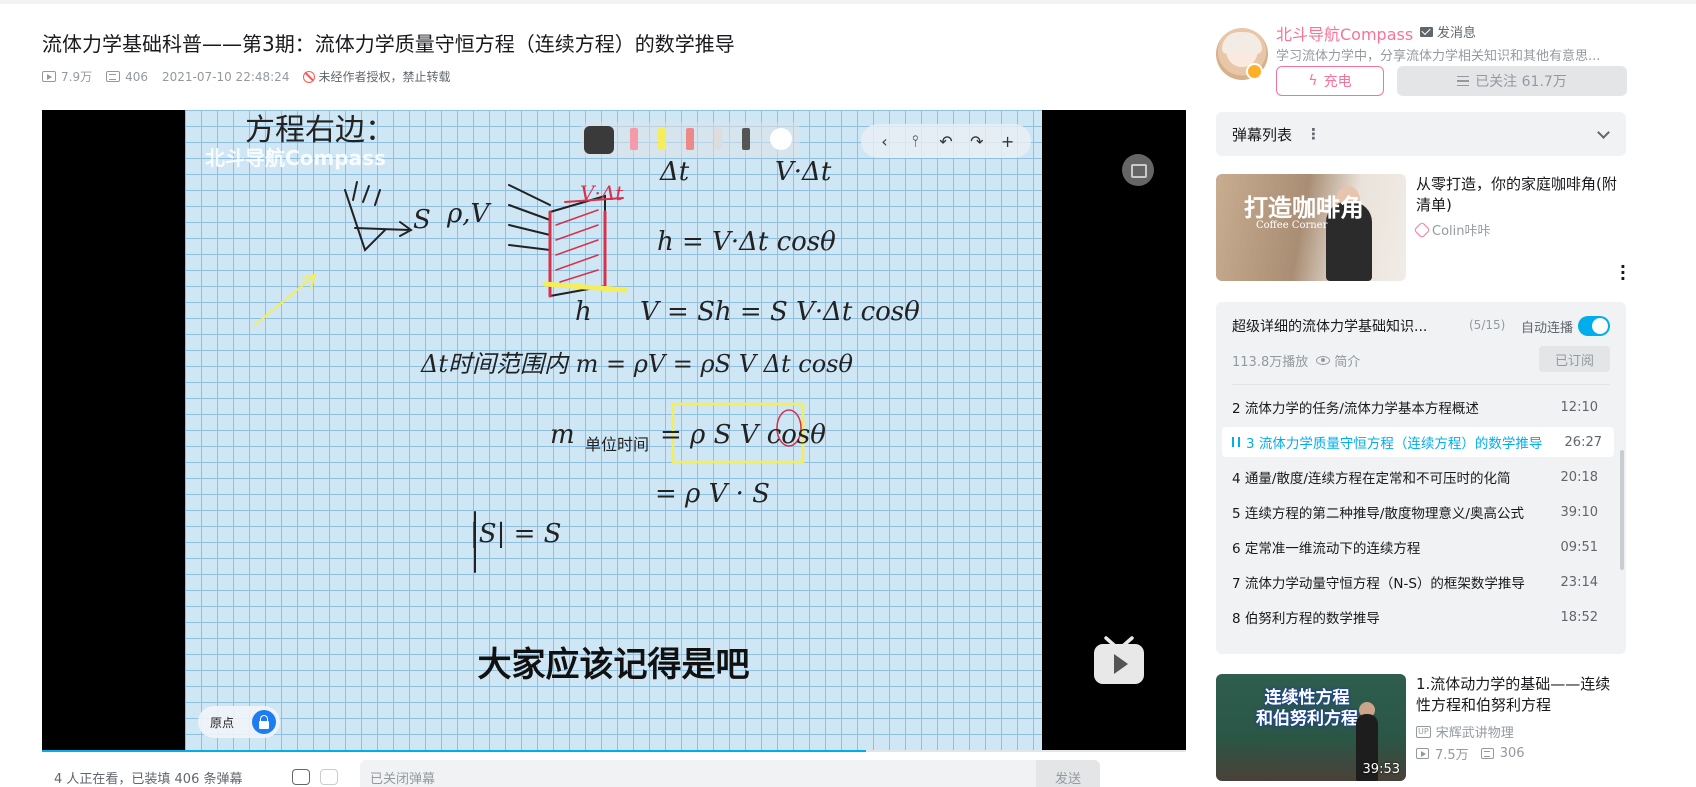 The height and width of the screenshot is (787, 1696). I want to click on episode-title: 2 流体力学的任务/流体力学基本方程概述, so click(1355, 409).